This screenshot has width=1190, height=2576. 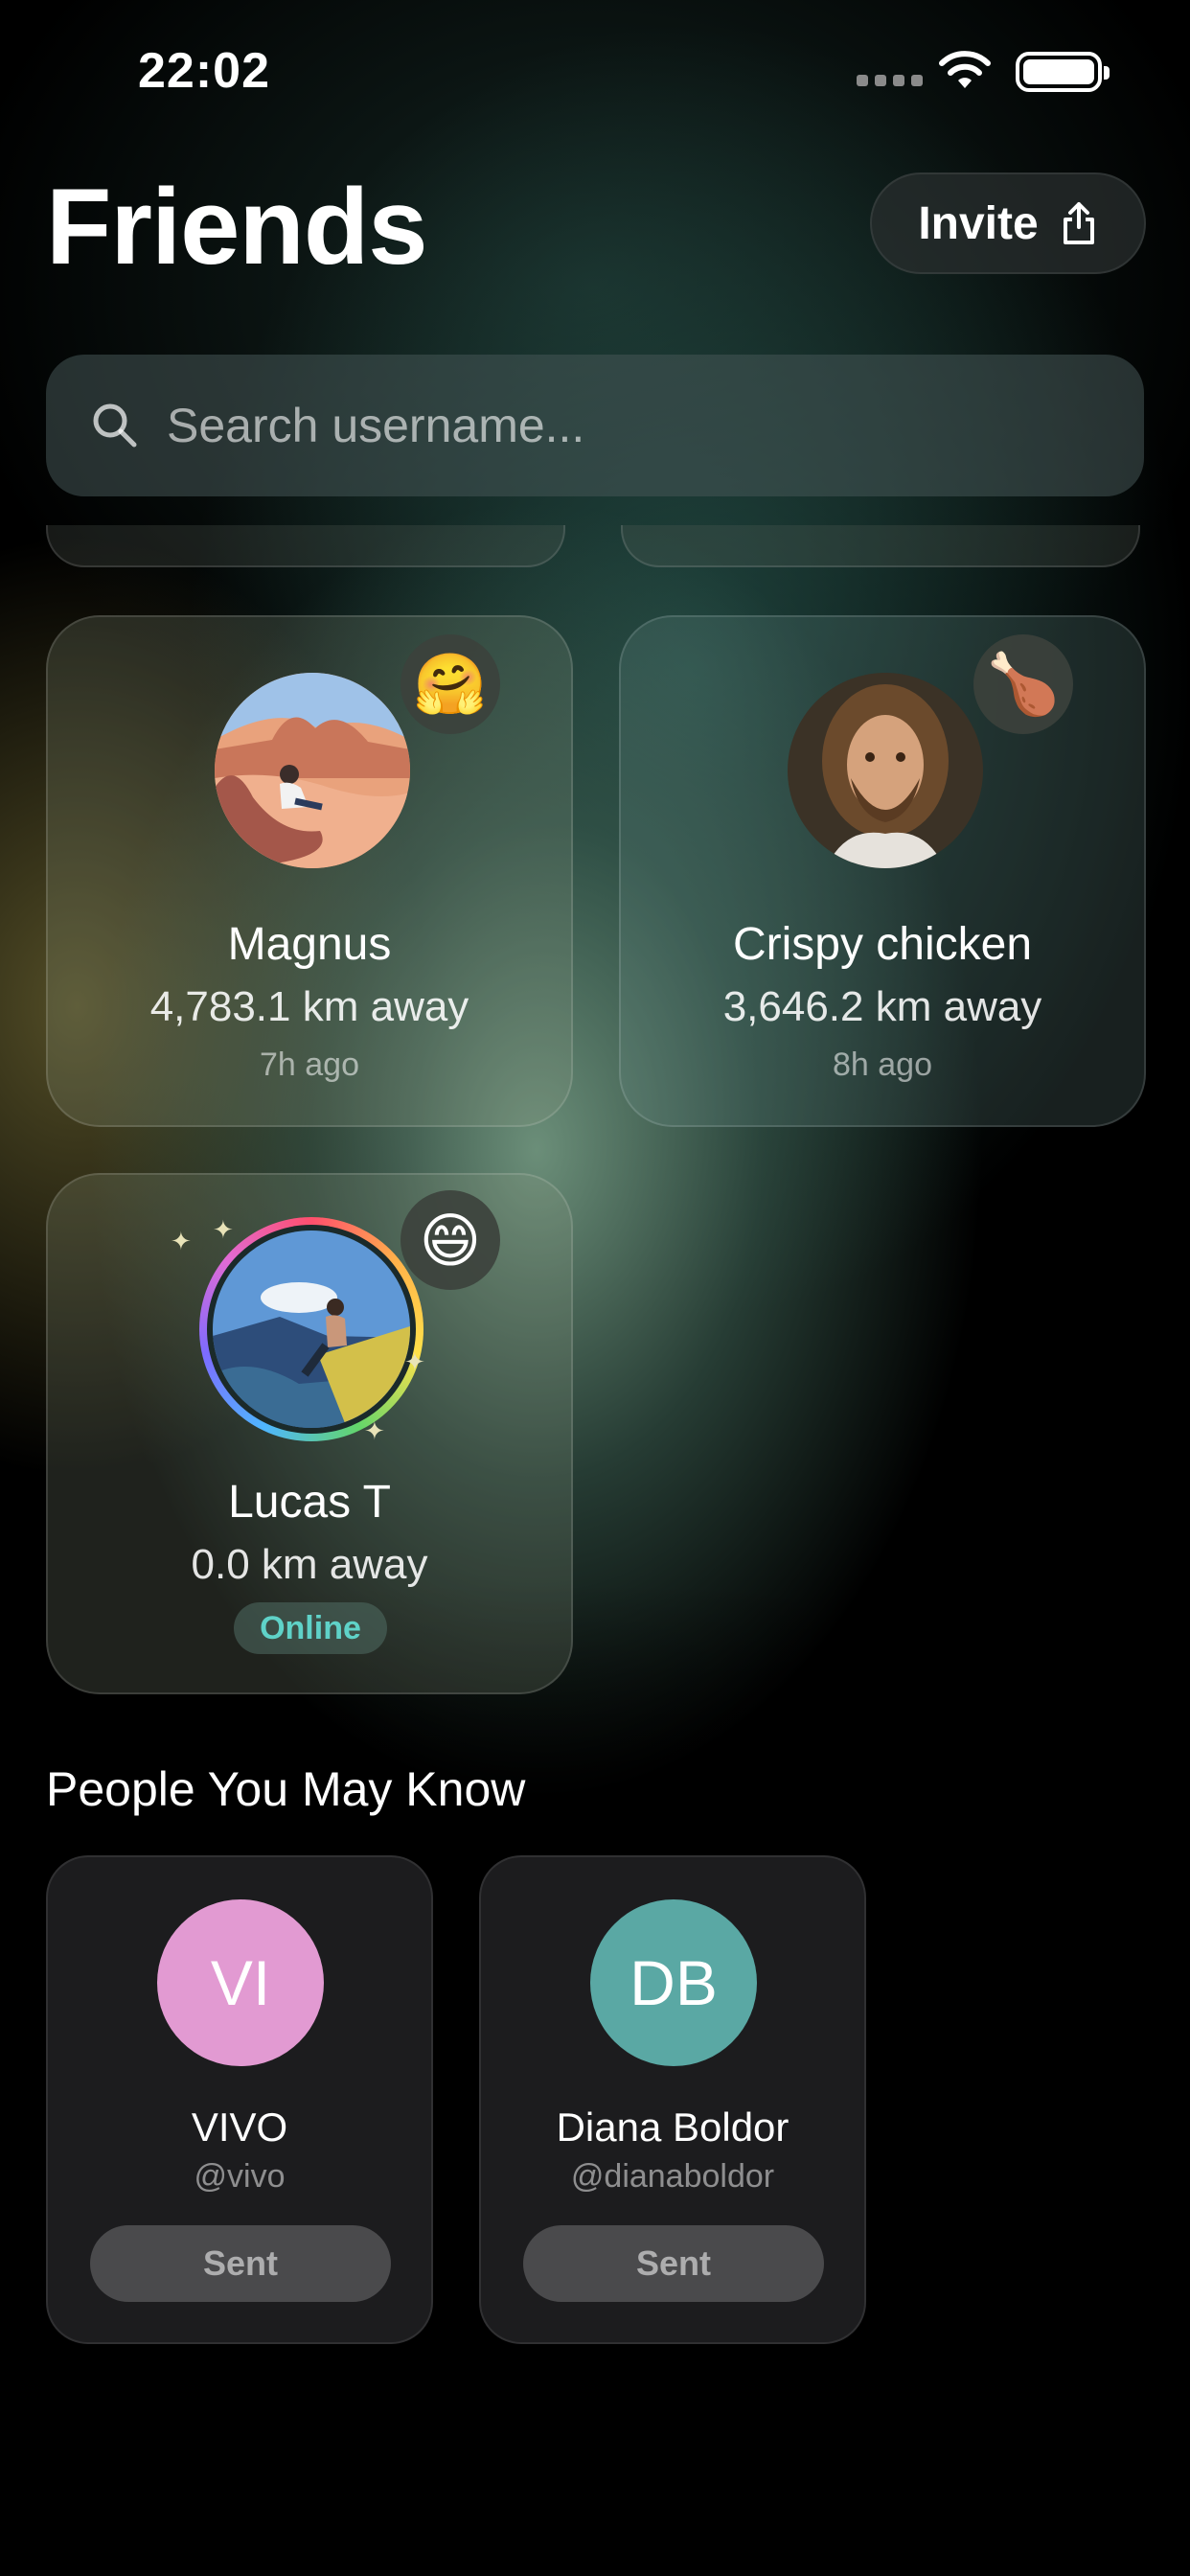 What do you see at coordinates (310, 1564) in the screenshot?
I see `friend-distance: 0.0 km away` at bounding box center [310, 1564].